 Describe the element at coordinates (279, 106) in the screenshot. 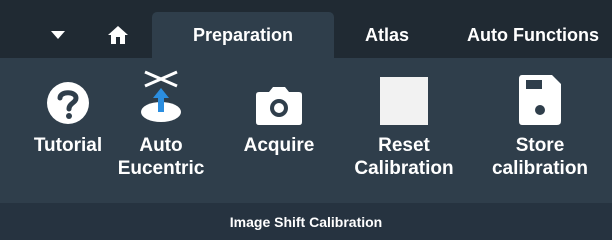

I see `camera-icon` at that location.